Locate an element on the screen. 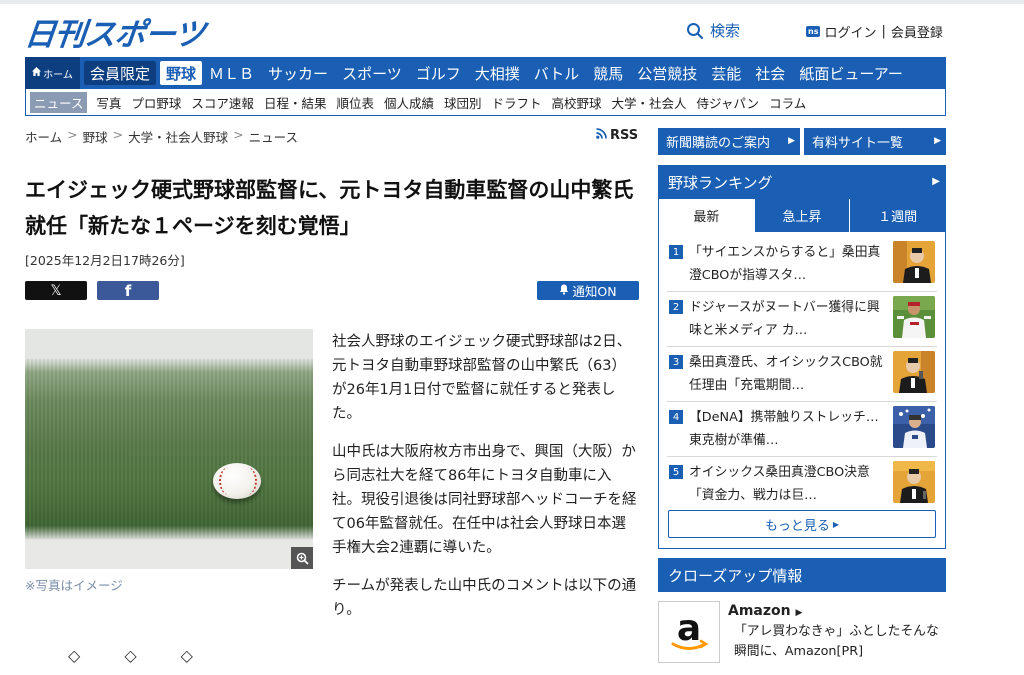  nav-sumo: 大相撲 is located at coordinates (497, 73).